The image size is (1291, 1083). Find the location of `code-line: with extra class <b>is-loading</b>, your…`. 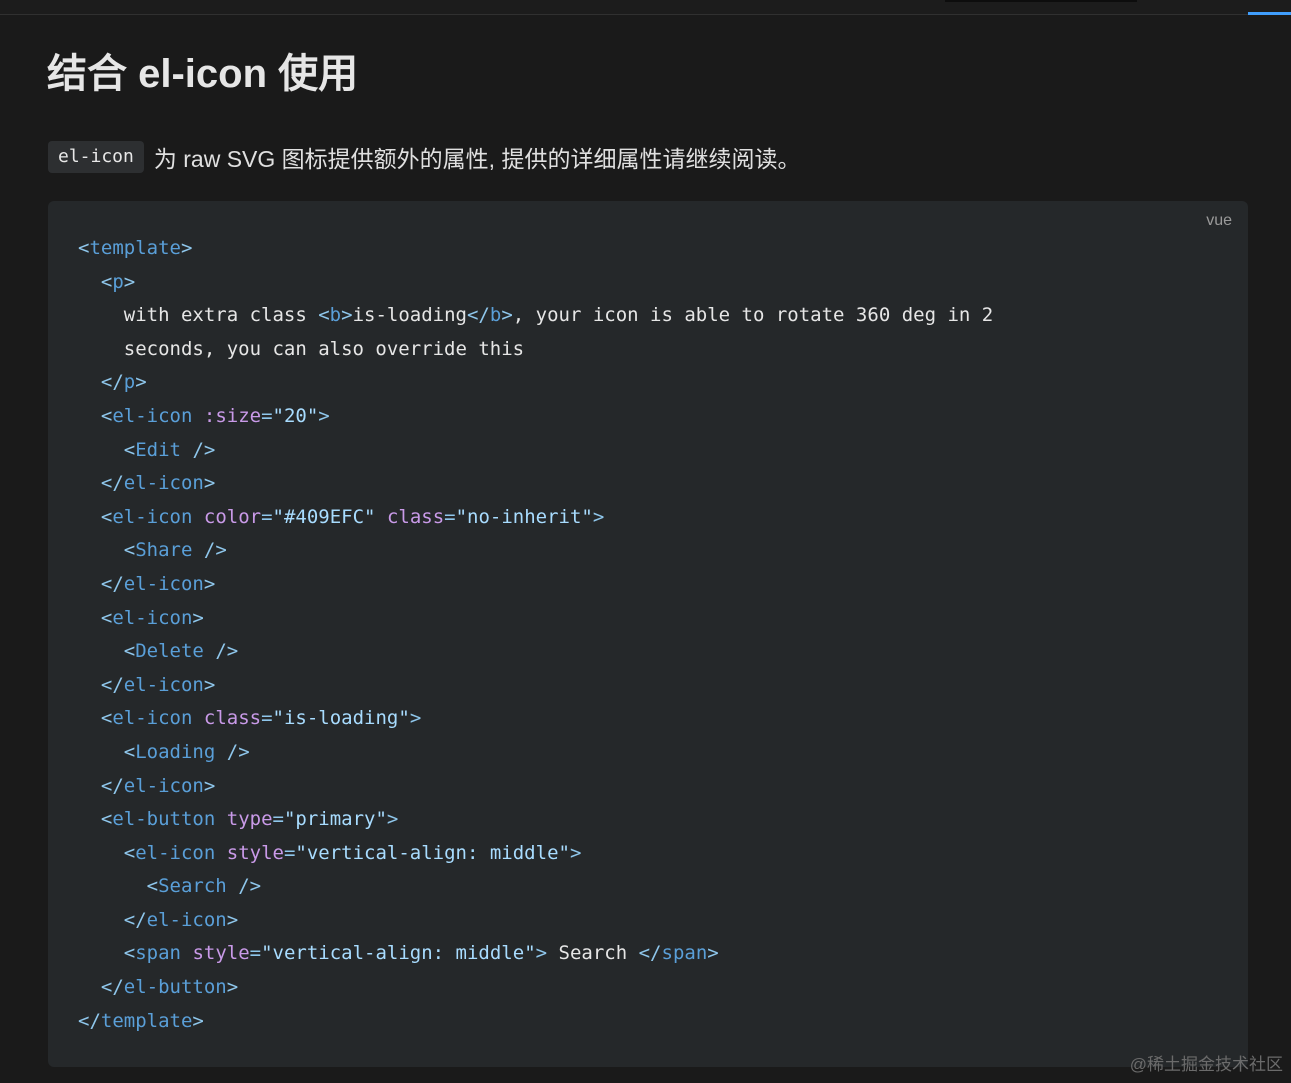

code-line: with extra class <b>is-loading</b>, your… is located at coordinates (535, 316).